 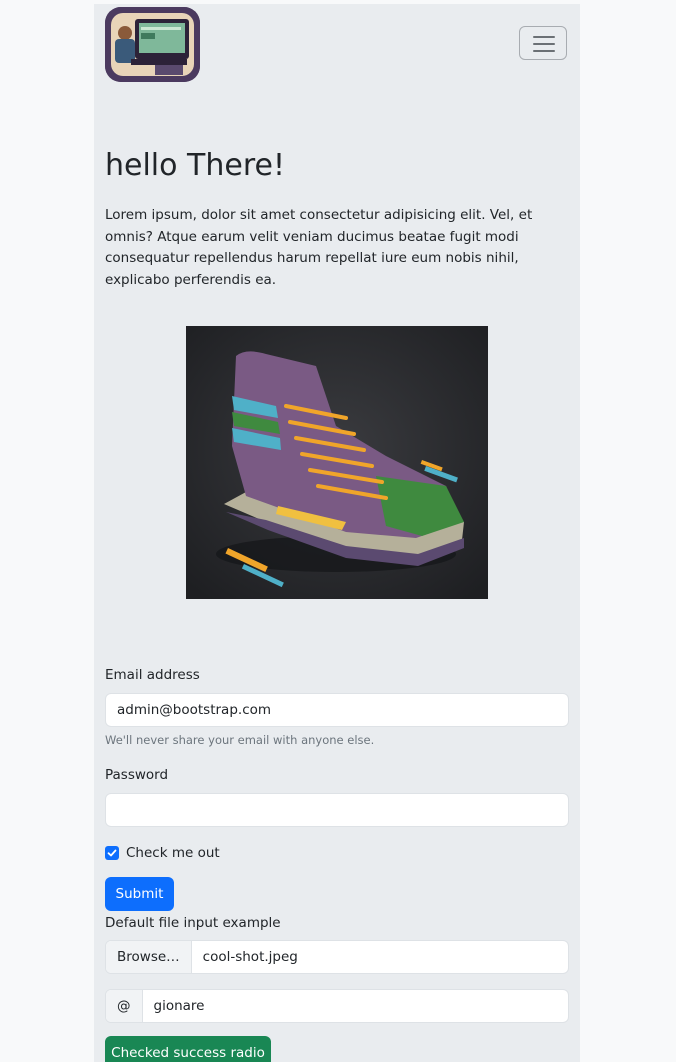 What do you see at coordinates (152, 675) in the screenshot?
I see `email-label: Email address` at bounding box center [152, 675].